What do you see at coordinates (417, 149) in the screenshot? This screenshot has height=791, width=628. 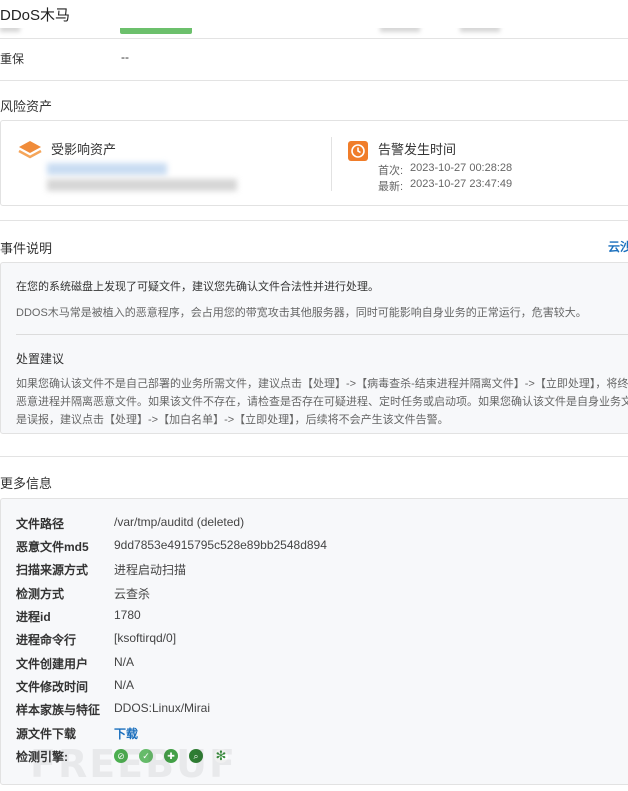 I see `alert-time-label: 告警发生时间` at bounding box center [417, 149].